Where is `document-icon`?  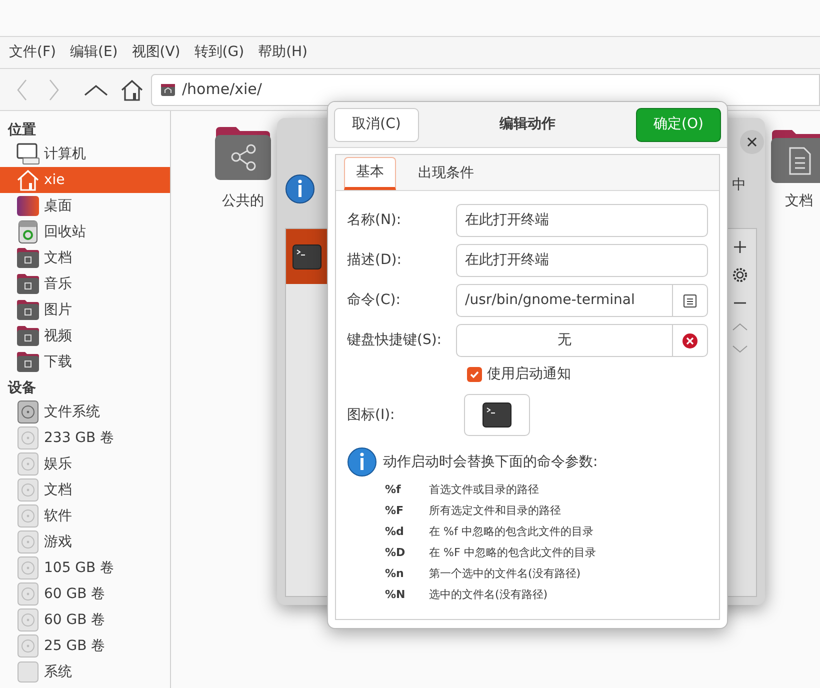
document-icon is located at coordinates (690, 301).